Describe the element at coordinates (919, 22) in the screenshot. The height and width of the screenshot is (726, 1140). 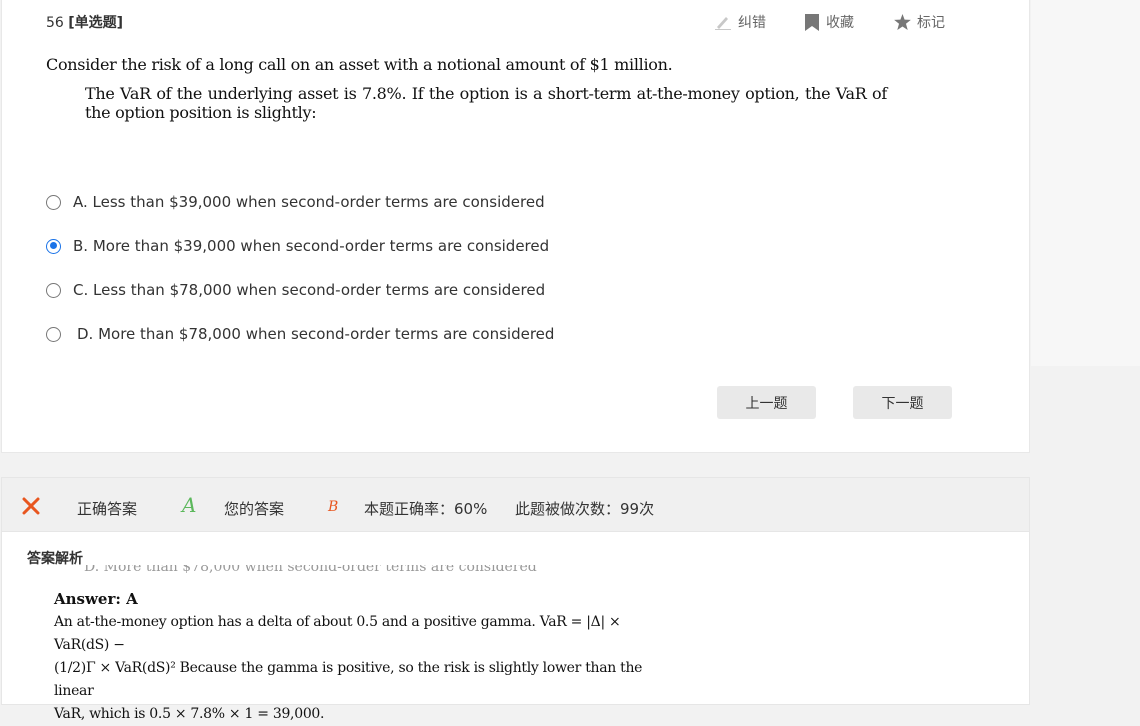
I see `mark-button: 标记` at that location.